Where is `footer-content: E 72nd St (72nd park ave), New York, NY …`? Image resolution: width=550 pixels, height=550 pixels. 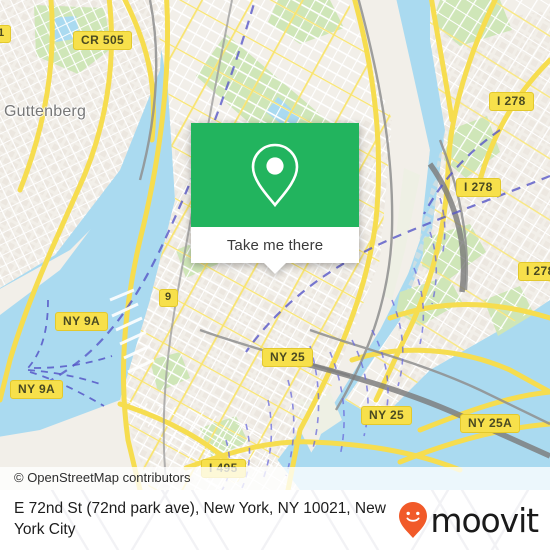 footer-content: E 72nd St (72nd park ave), New York, NY … is located at coordinates (275, 520).